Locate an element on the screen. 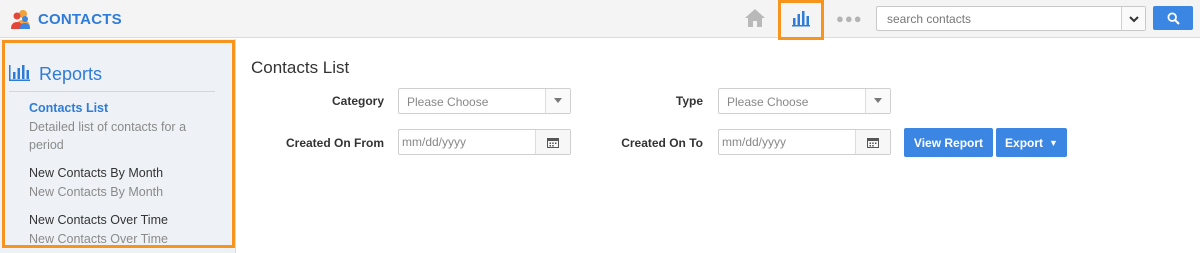 This screenshot has width=1200, height=253. home-icon is located at coordinates (755, 18).